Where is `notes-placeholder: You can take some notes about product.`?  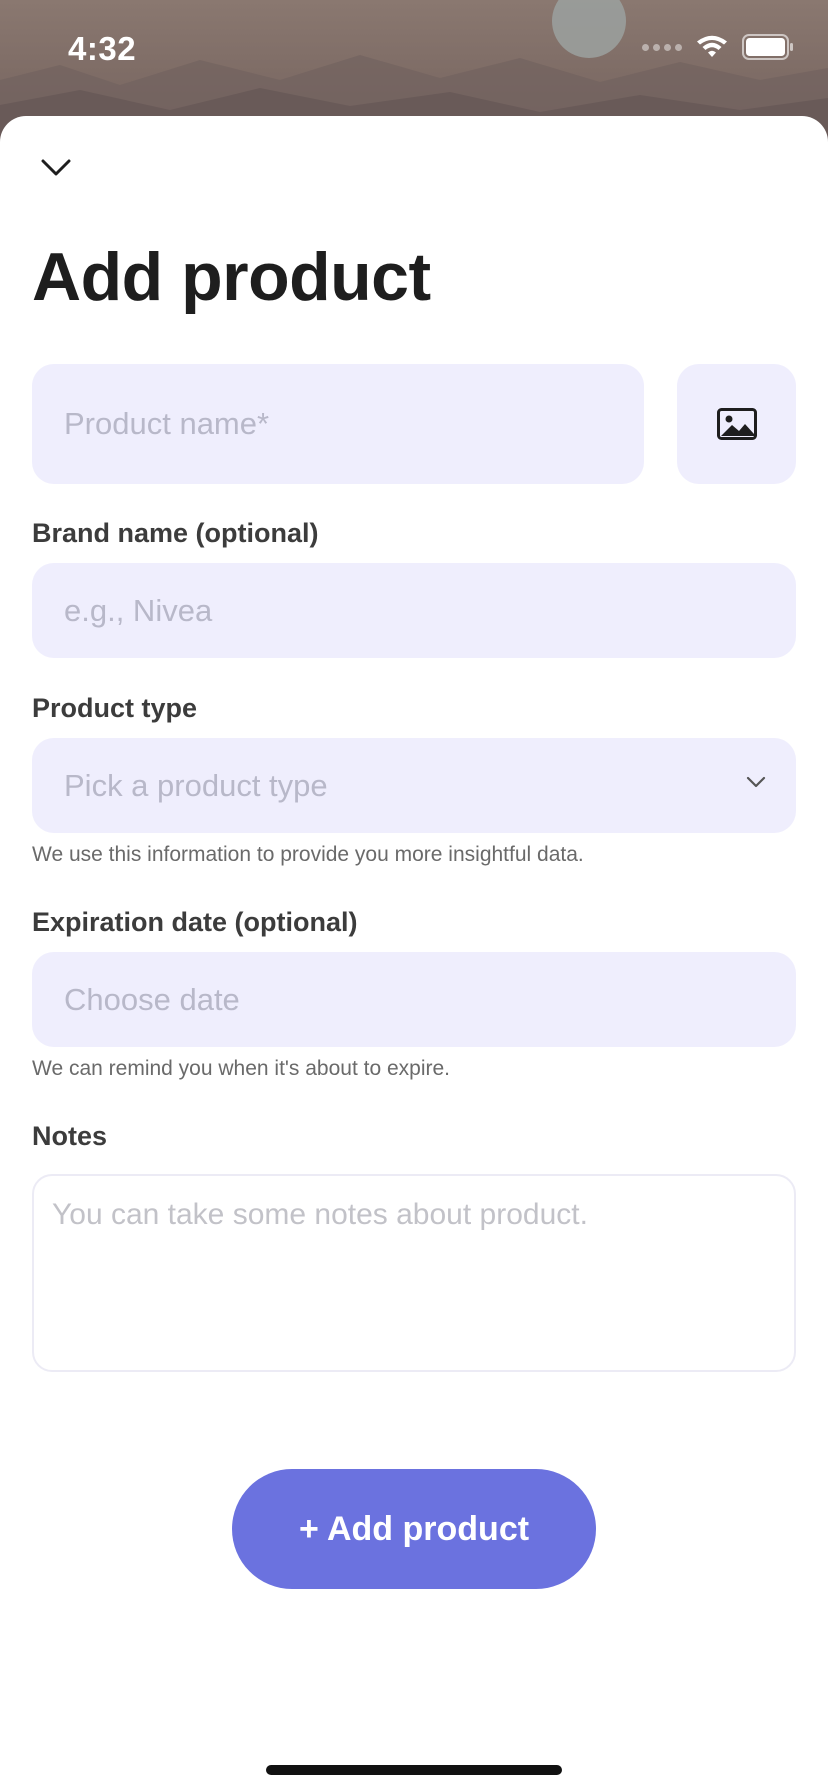 notes-placeholder: You can take some notes about product. is located at coordinates (320, 1214).